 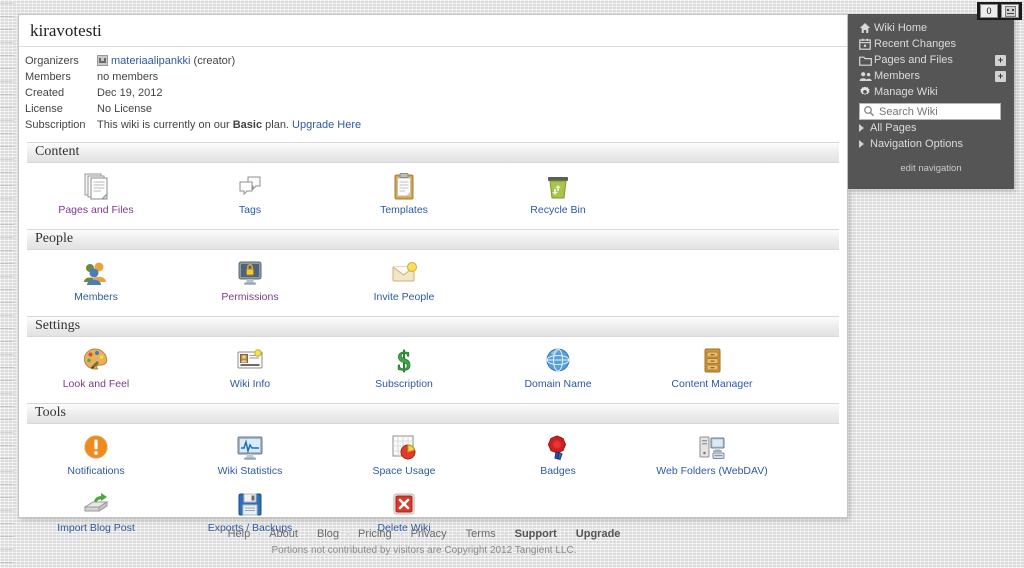 What do you see at coordinates (931, 144) in the screenshot?
I see `disclosure-navigation-options: Navigation Options` at bounding box center [931, 144].